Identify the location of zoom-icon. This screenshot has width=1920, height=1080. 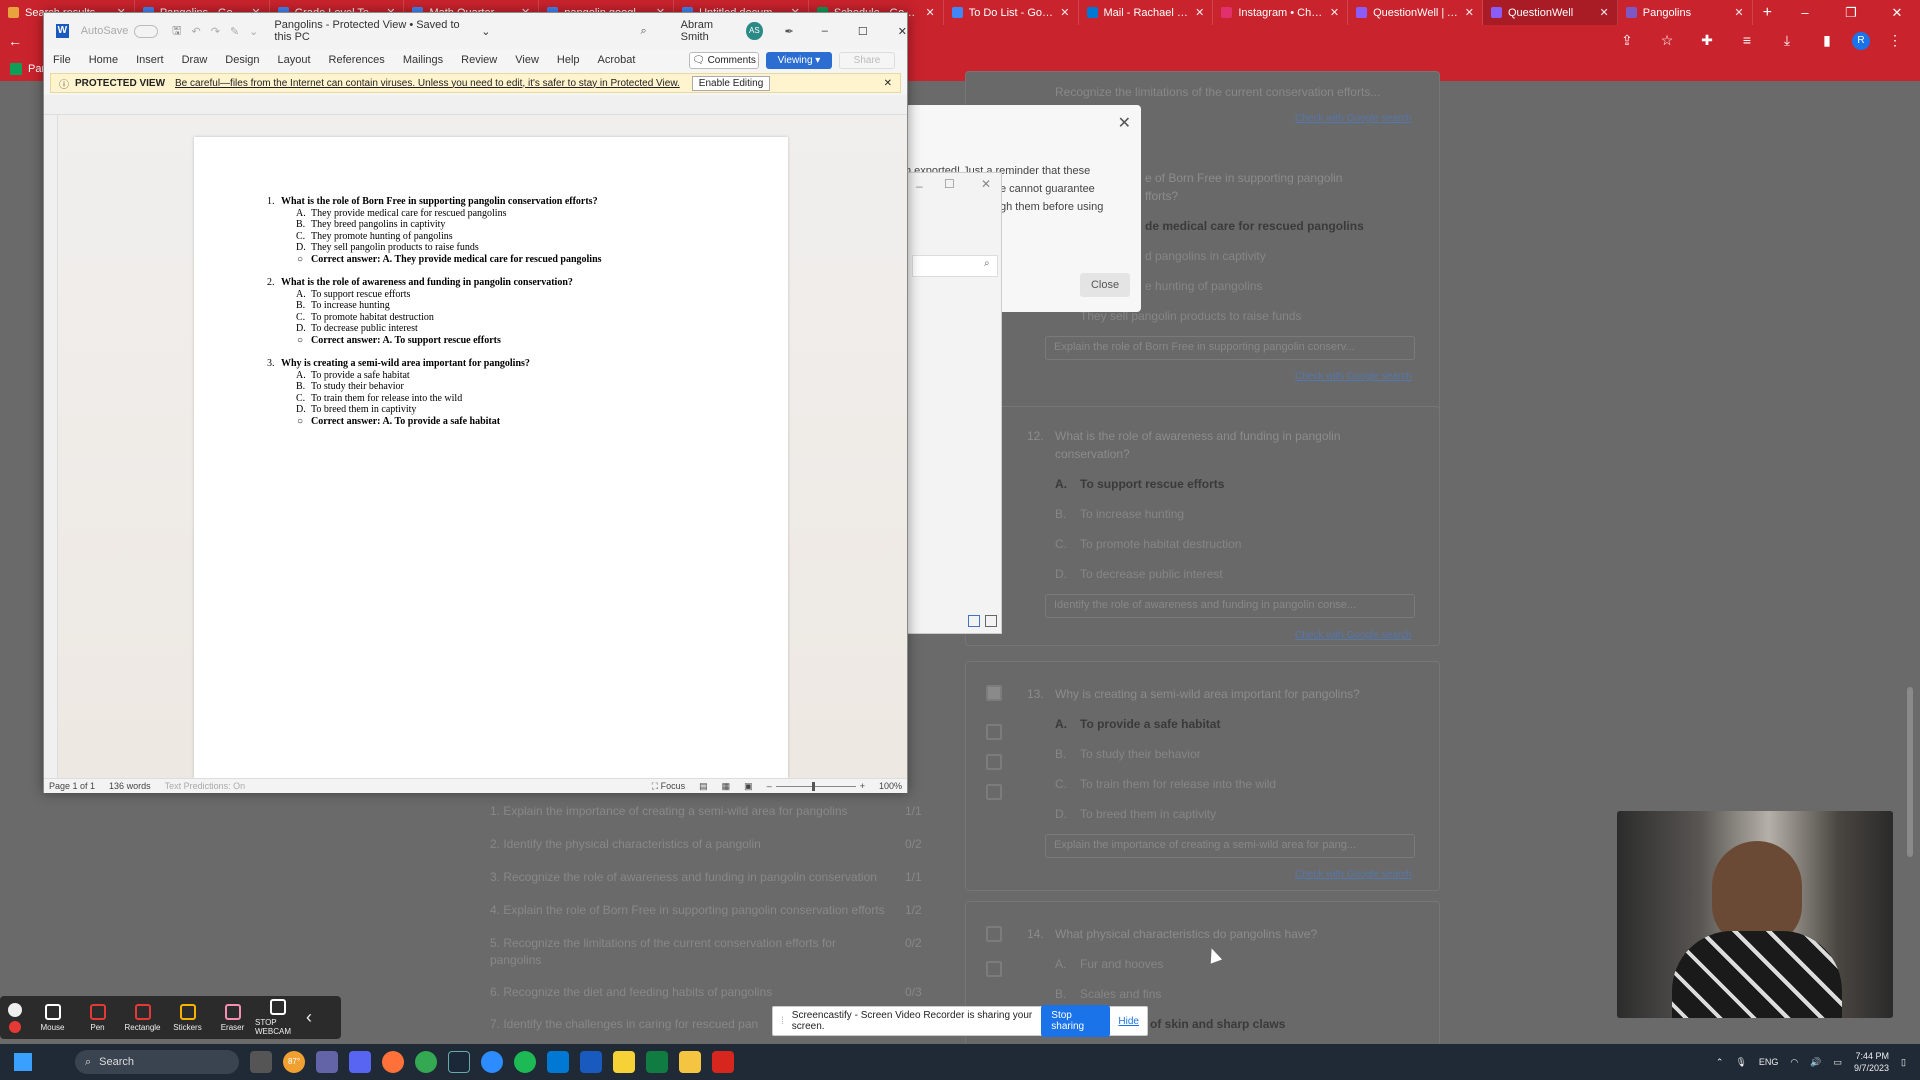
(492, 1062).